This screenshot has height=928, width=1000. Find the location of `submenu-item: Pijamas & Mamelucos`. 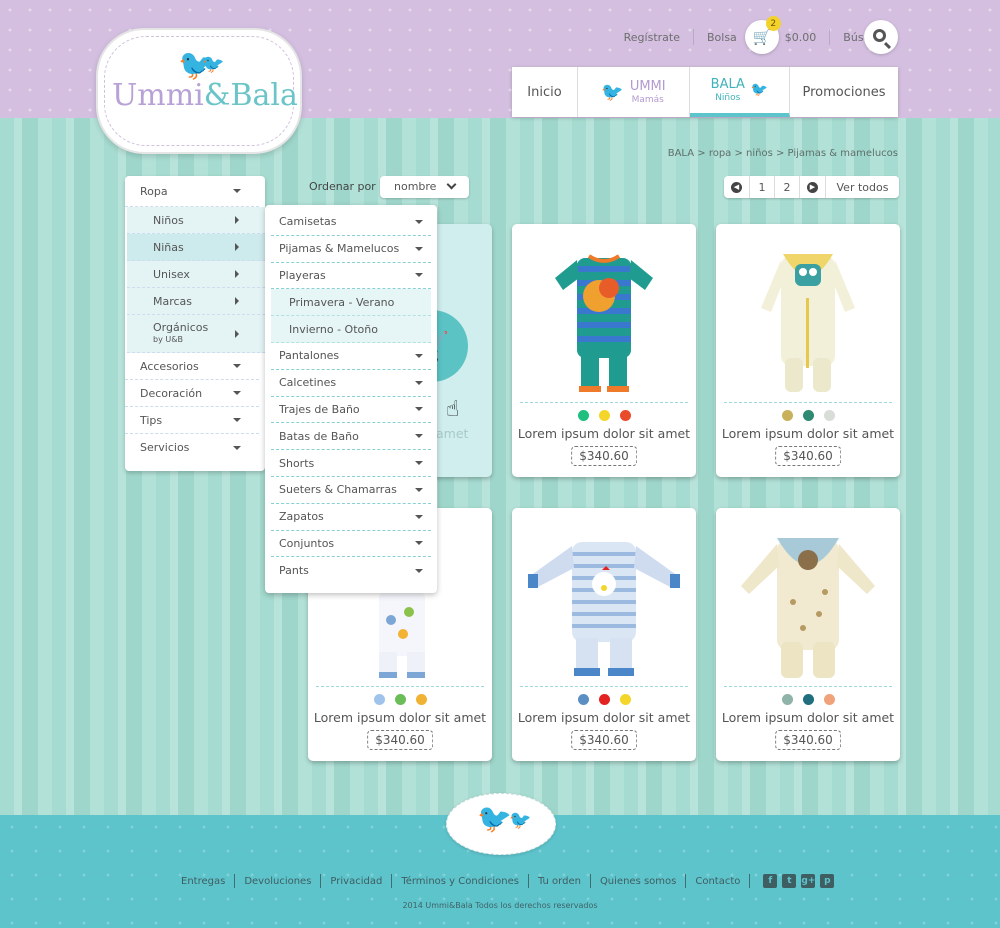

submenu-item: Pijamas & Mamelucos is located at coordinates (351, 249).